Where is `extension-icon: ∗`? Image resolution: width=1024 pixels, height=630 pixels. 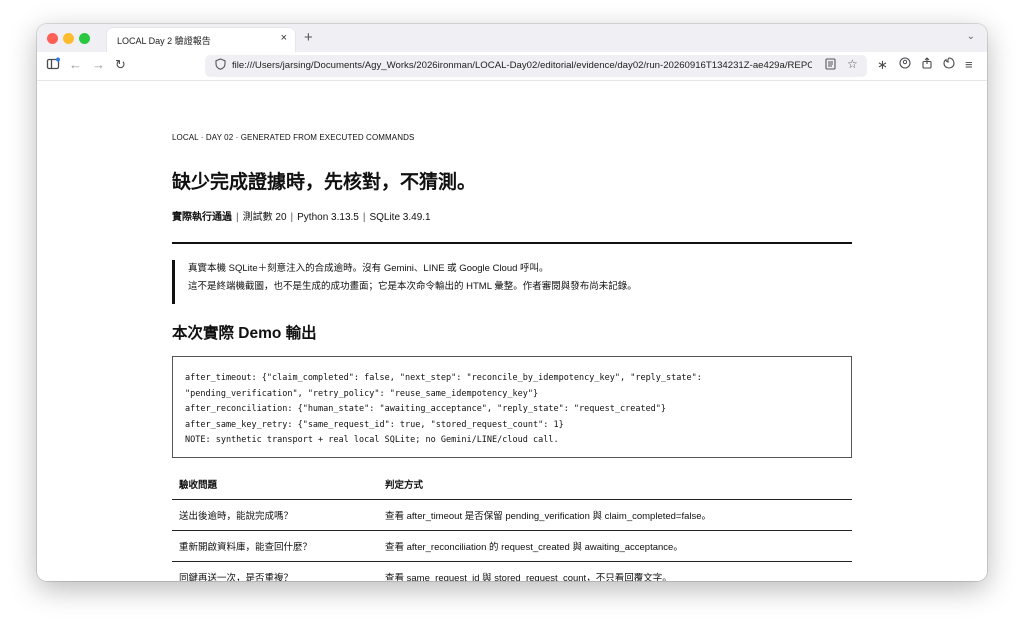 extension-icon: ∗ is located at coordinates (882, 65).